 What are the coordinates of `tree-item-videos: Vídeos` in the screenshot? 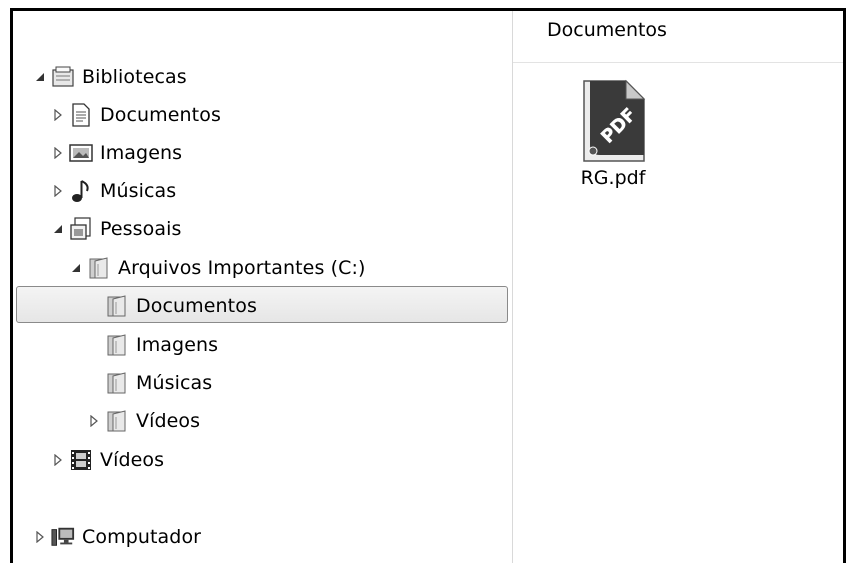 It's located at (107, 460).